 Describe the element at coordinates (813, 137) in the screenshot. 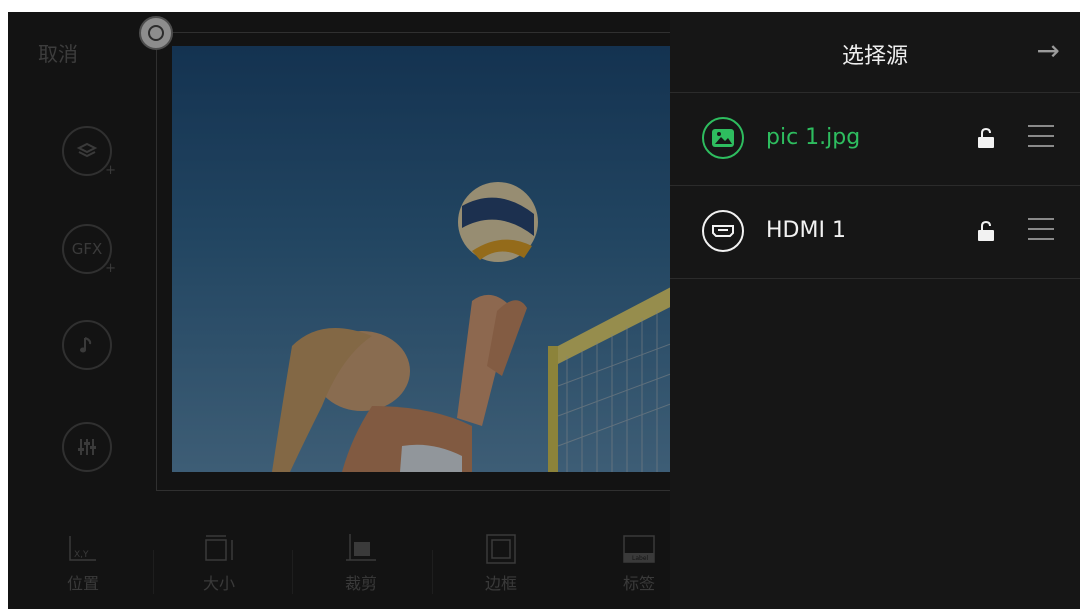

I see `source-label-pic1: pic 1.jpg` at that location.